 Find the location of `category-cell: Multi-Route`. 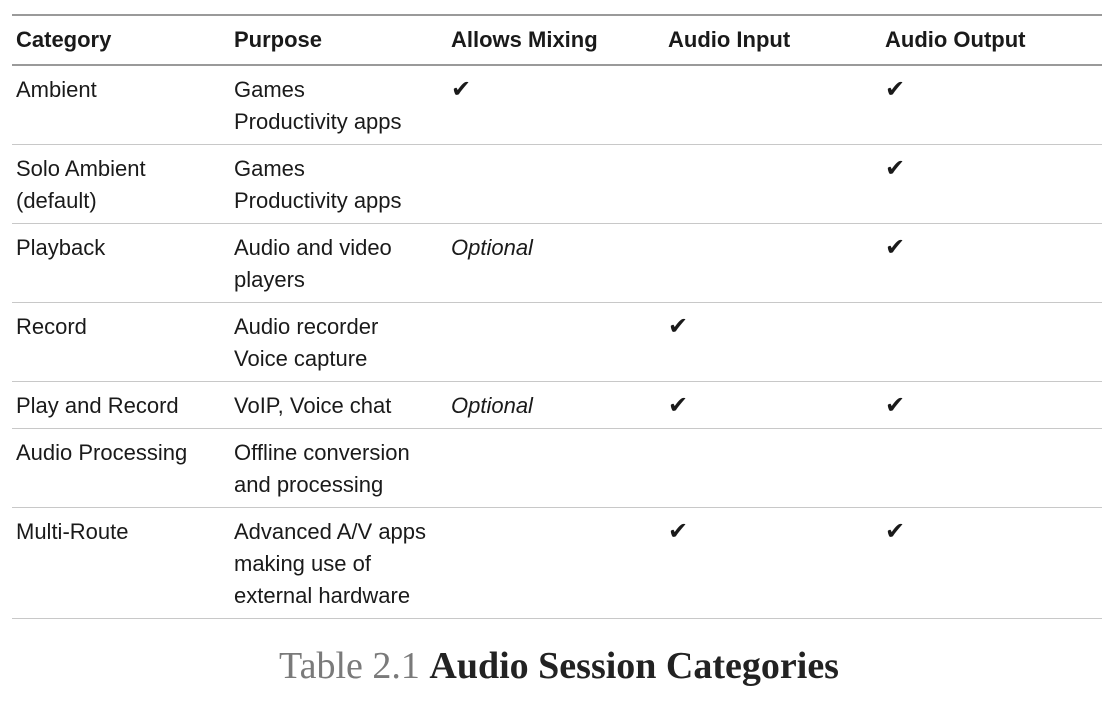

category-cell: Multi-Route is located at coordinates (121, 567).